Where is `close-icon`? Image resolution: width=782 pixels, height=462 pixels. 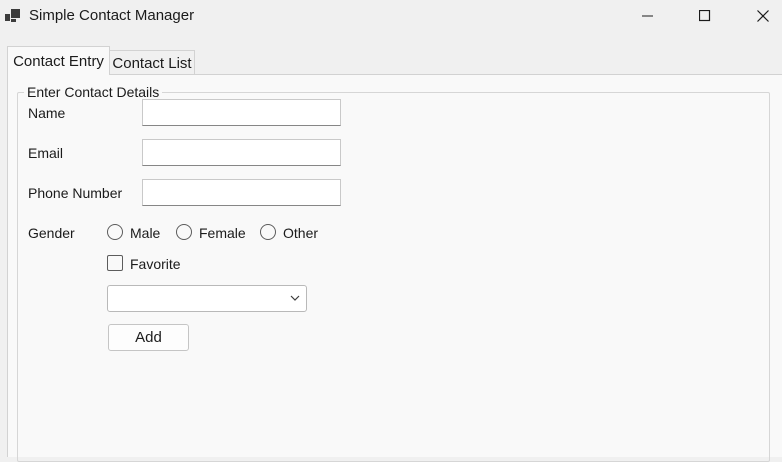 close-icon is located at coordinates (763, 16).